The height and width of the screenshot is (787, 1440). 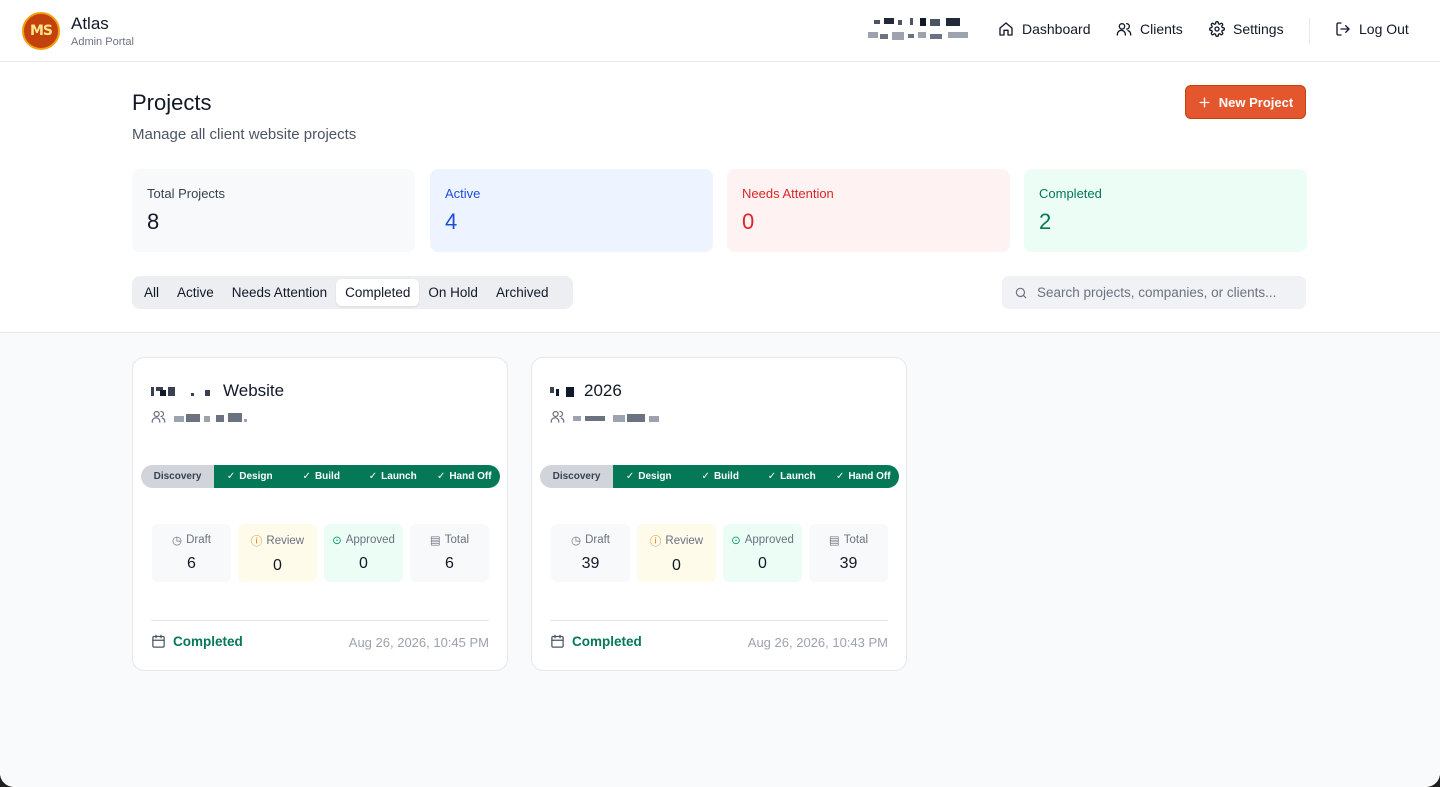 What do you see at coordinates (788, 193) in the screenshot?
I see `stat-label: Needs Attention` at bounding box center [788, 193].